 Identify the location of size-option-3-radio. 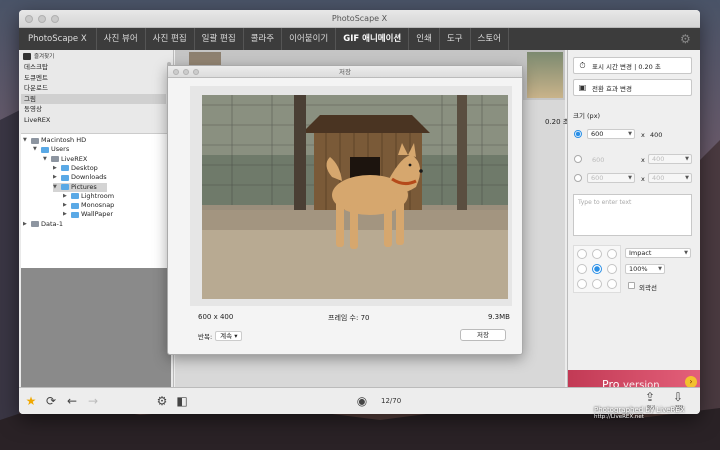
(578, 178).